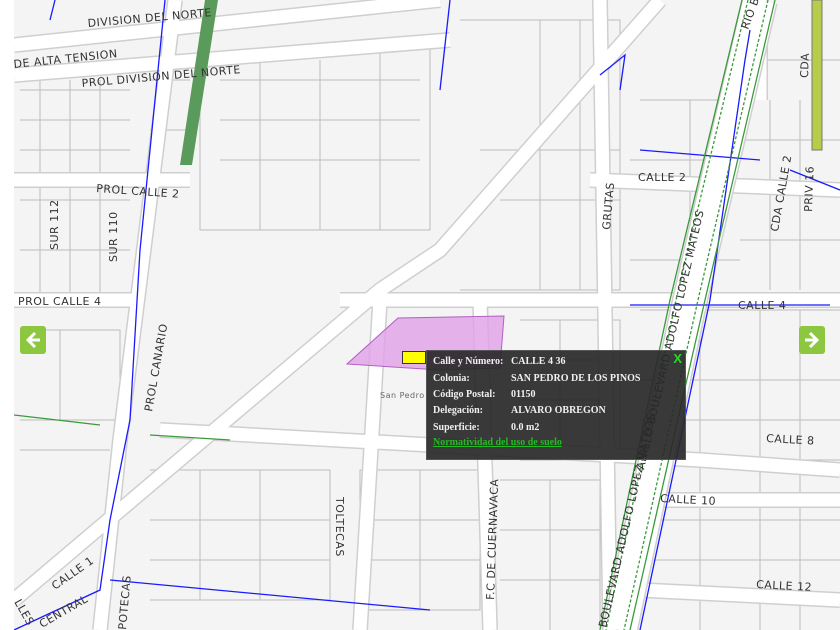  I want to click on street-label: CALLE 4, so click(762, 305).